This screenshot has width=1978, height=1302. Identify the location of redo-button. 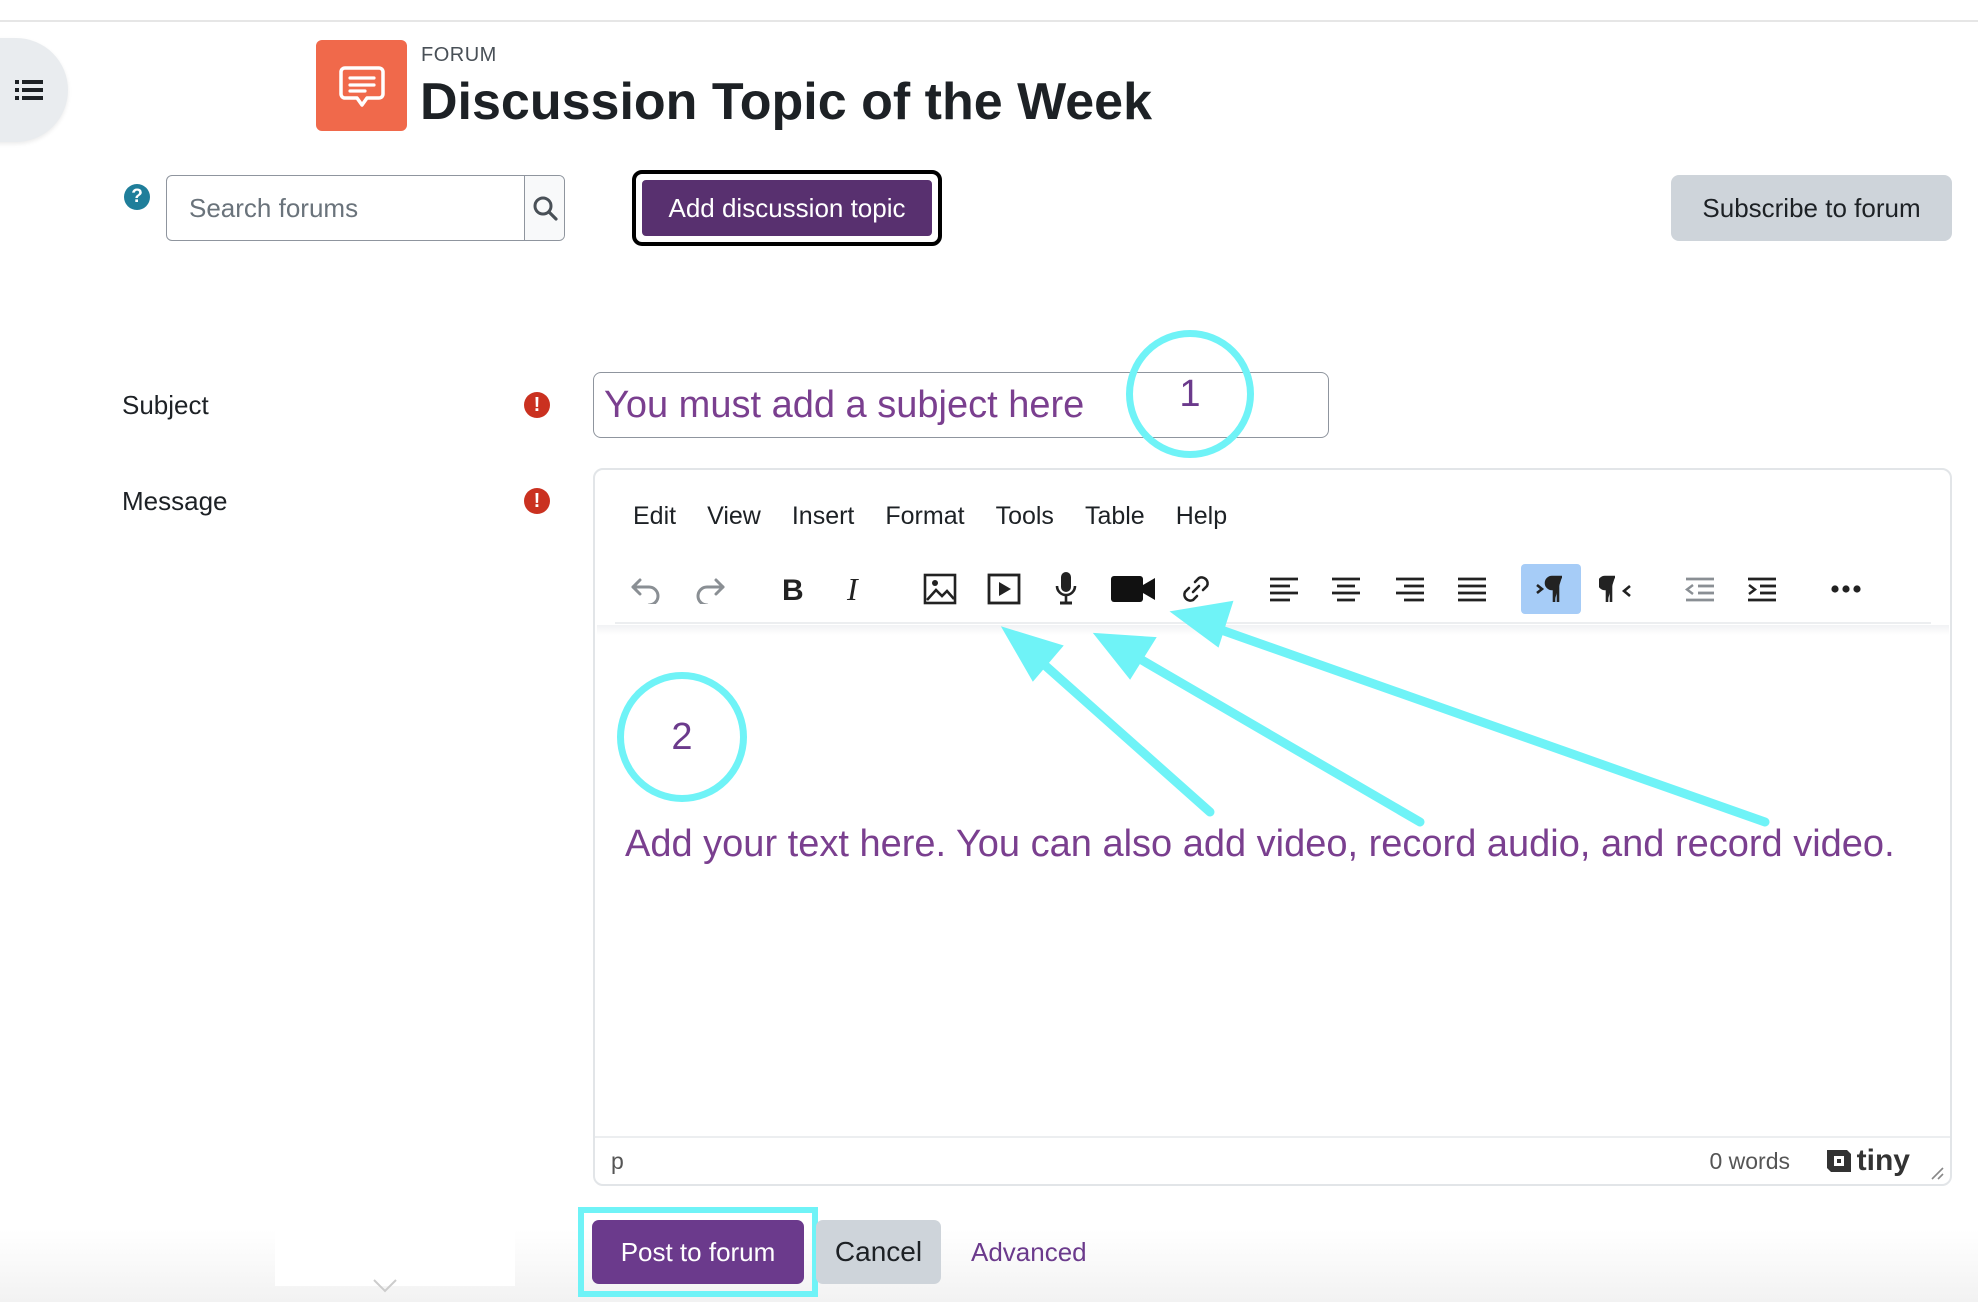
(710, 589).